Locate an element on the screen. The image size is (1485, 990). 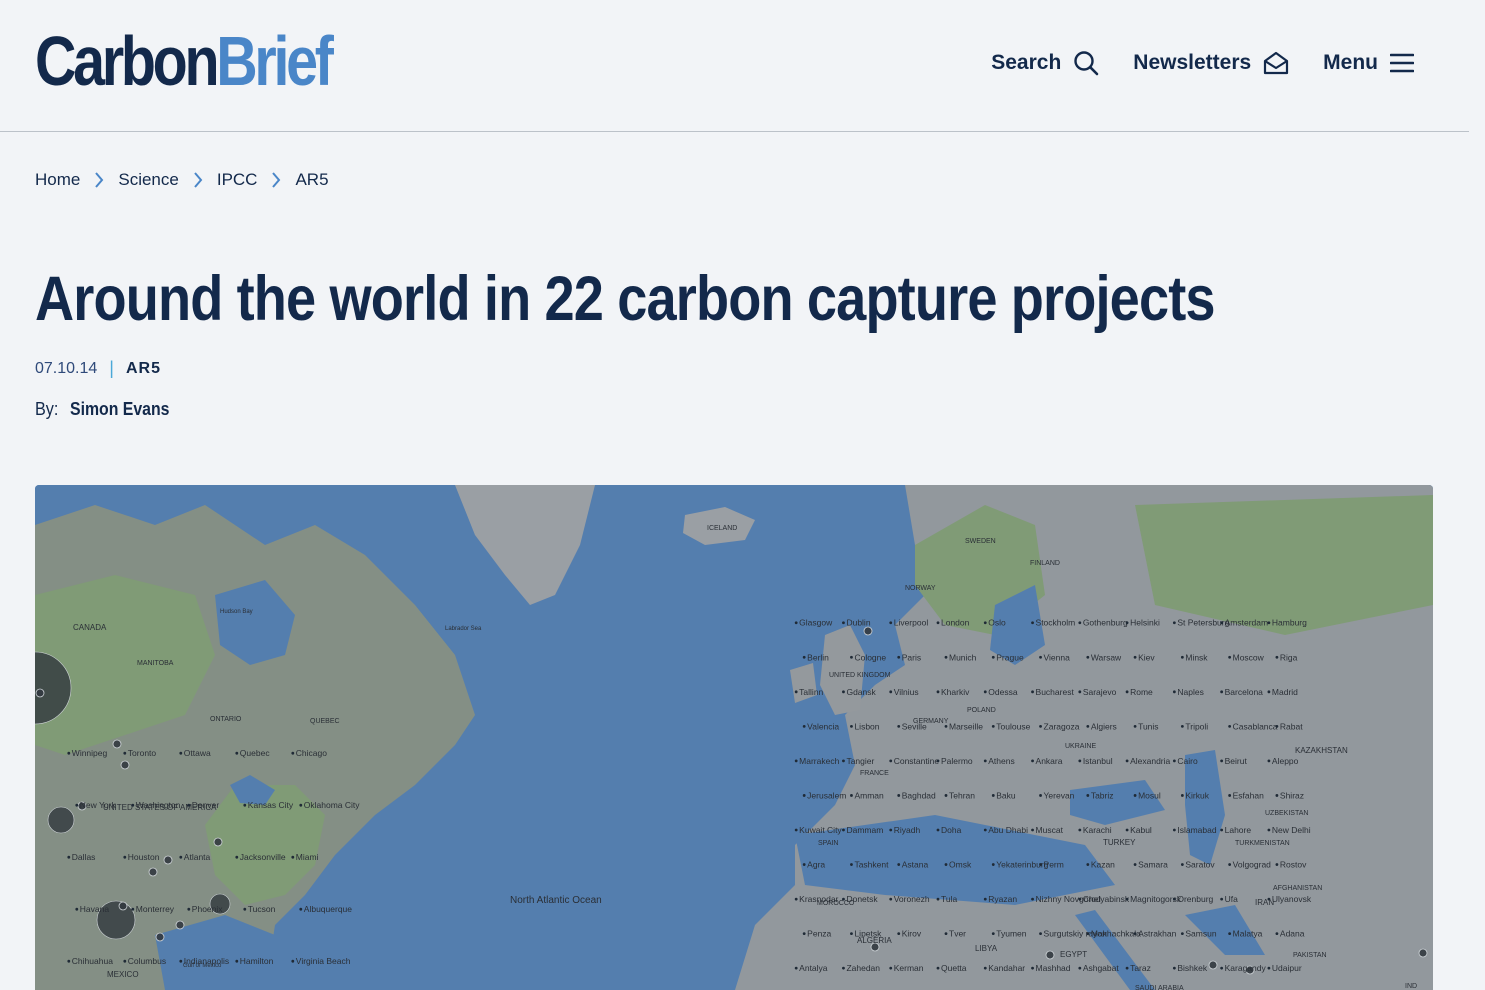
map-region-label: UNITED KINGDOM is located at coordinates (860, 675).